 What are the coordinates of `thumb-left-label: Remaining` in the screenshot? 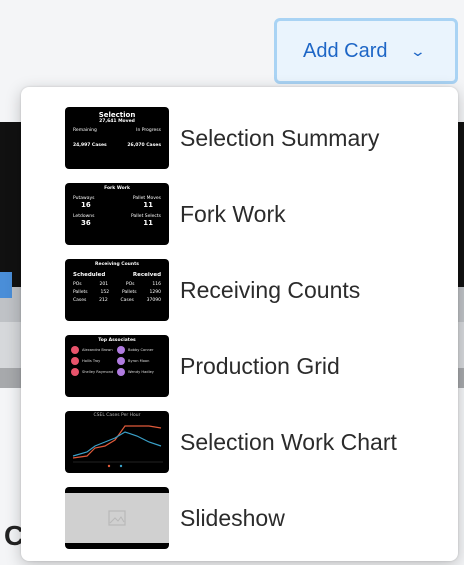 It's located at (85, 130).